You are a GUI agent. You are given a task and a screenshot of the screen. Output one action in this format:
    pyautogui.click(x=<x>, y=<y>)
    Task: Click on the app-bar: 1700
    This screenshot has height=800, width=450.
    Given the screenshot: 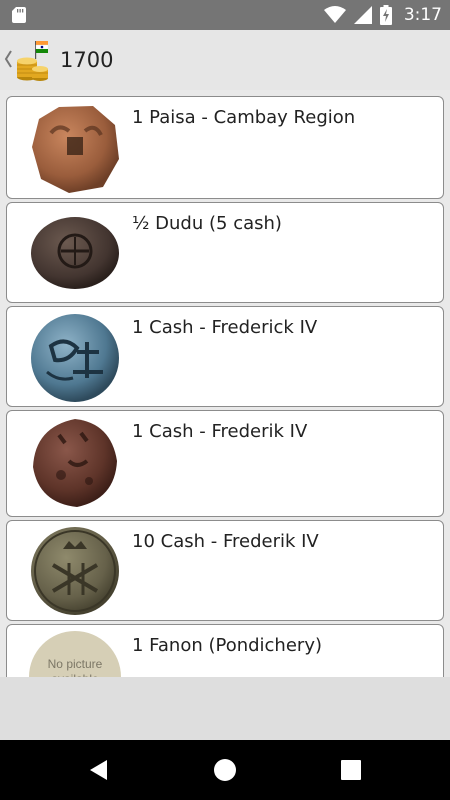 What is the action you would take?
    pyautogui.click(x=225, y=60)
    